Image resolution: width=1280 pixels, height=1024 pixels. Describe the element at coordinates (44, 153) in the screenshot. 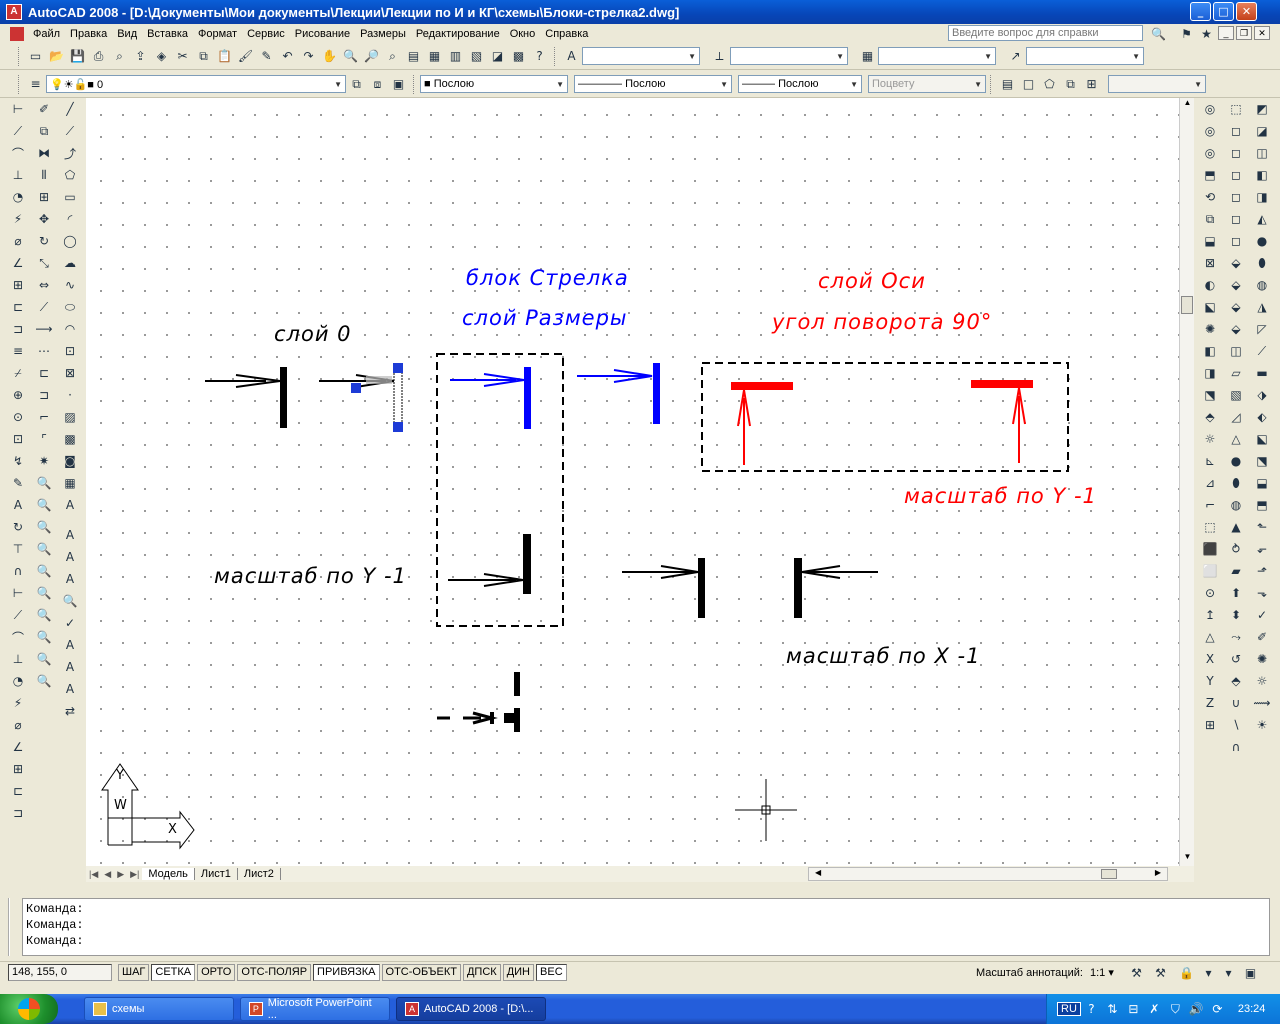

I see `mirror-icon: ⧓` at that location.